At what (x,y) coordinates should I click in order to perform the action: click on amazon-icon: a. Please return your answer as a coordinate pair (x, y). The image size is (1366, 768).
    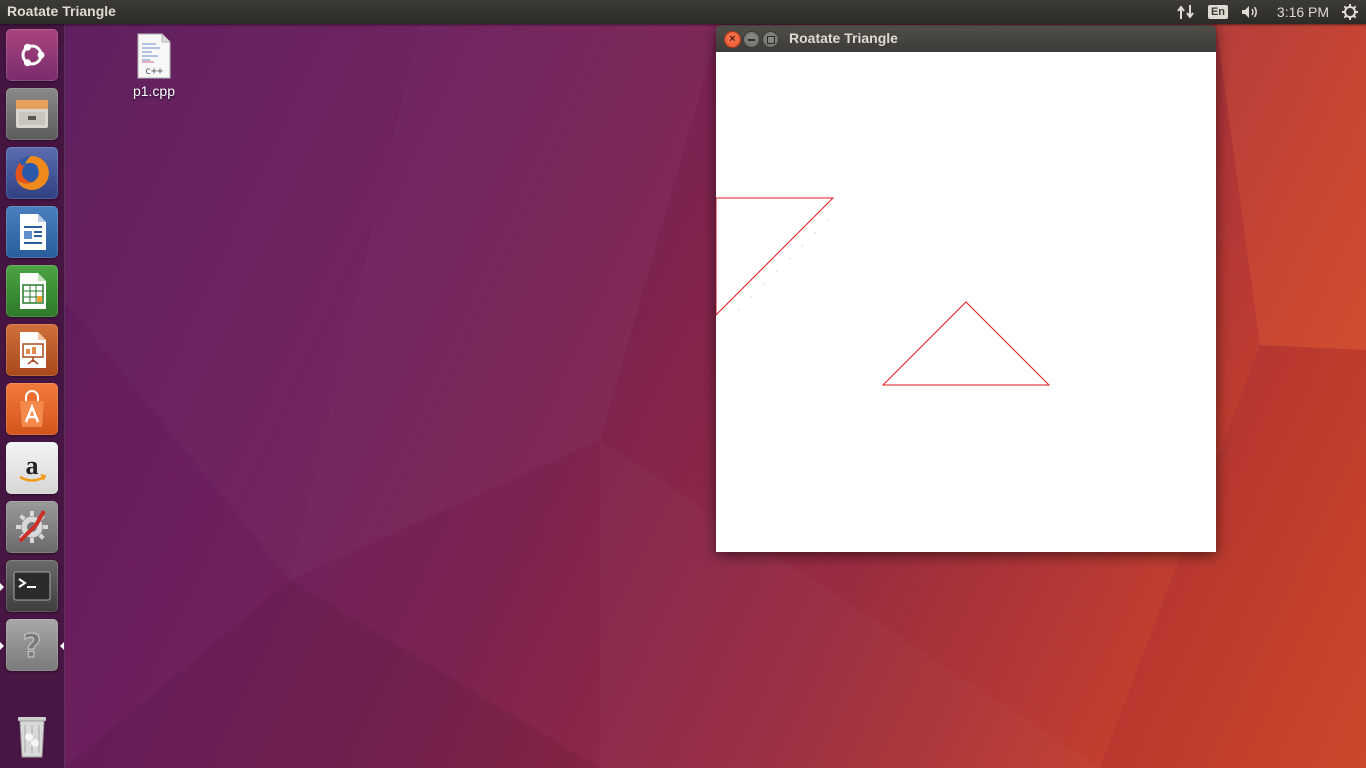
    Looking at the image, I should click on (33, 466).